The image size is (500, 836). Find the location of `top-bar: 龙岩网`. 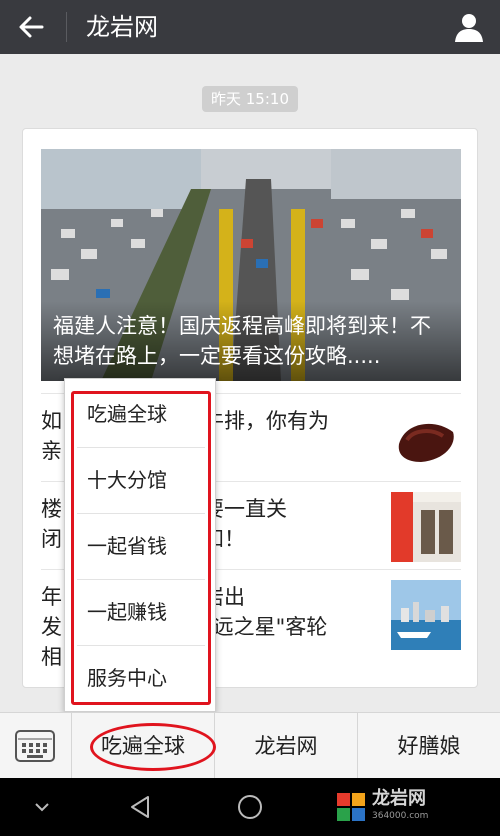

top-bar: 龙岩网 is located at coordinates (250, 27).